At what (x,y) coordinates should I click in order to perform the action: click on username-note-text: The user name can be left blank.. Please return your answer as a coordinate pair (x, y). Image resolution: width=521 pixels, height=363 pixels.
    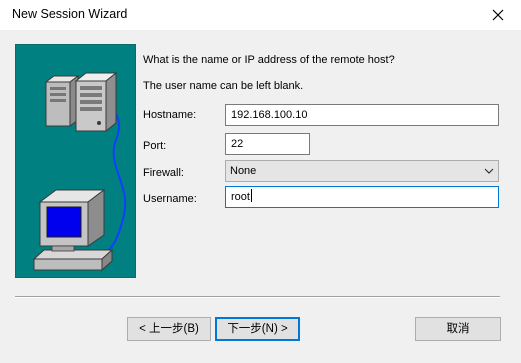
    Looking at the image, I should click on (223, 86).